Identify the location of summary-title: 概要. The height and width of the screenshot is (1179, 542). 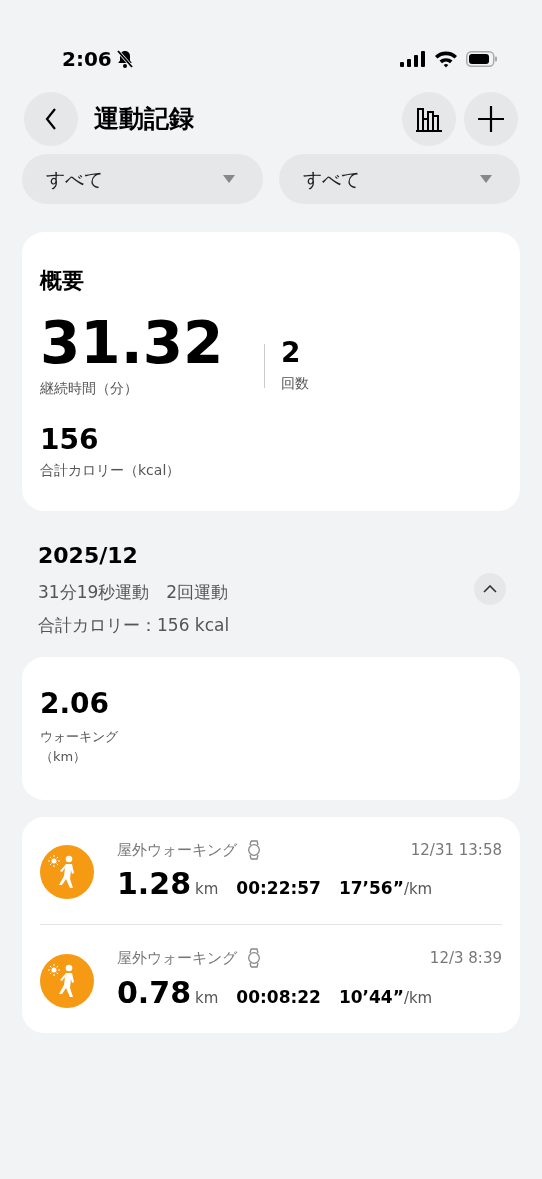
(62, 281).